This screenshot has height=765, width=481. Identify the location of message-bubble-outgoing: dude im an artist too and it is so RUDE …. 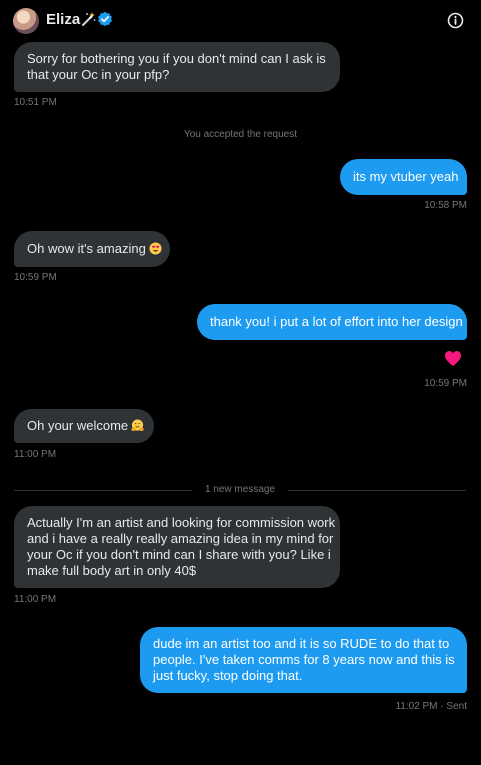
(303, 660).